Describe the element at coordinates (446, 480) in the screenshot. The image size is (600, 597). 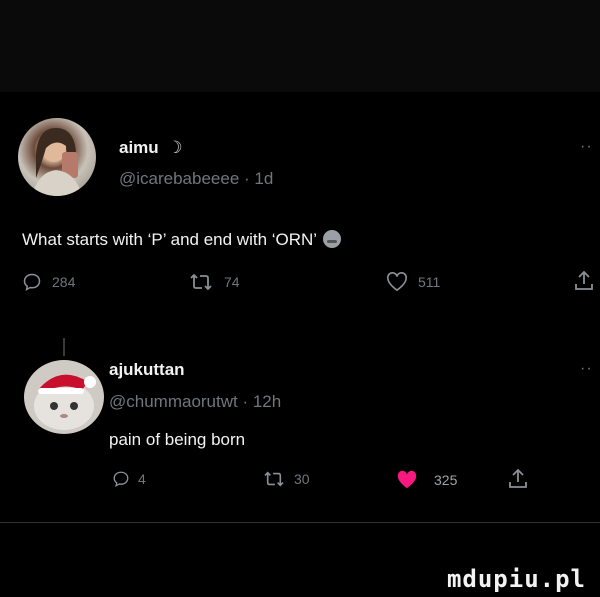
I see `like-count: 325` at that location.